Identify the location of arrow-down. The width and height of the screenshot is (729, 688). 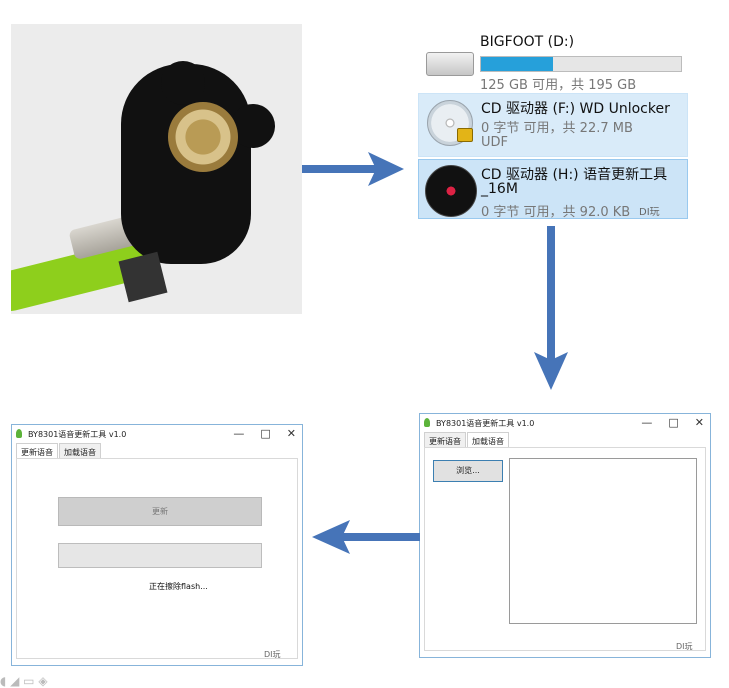
(551, 308).